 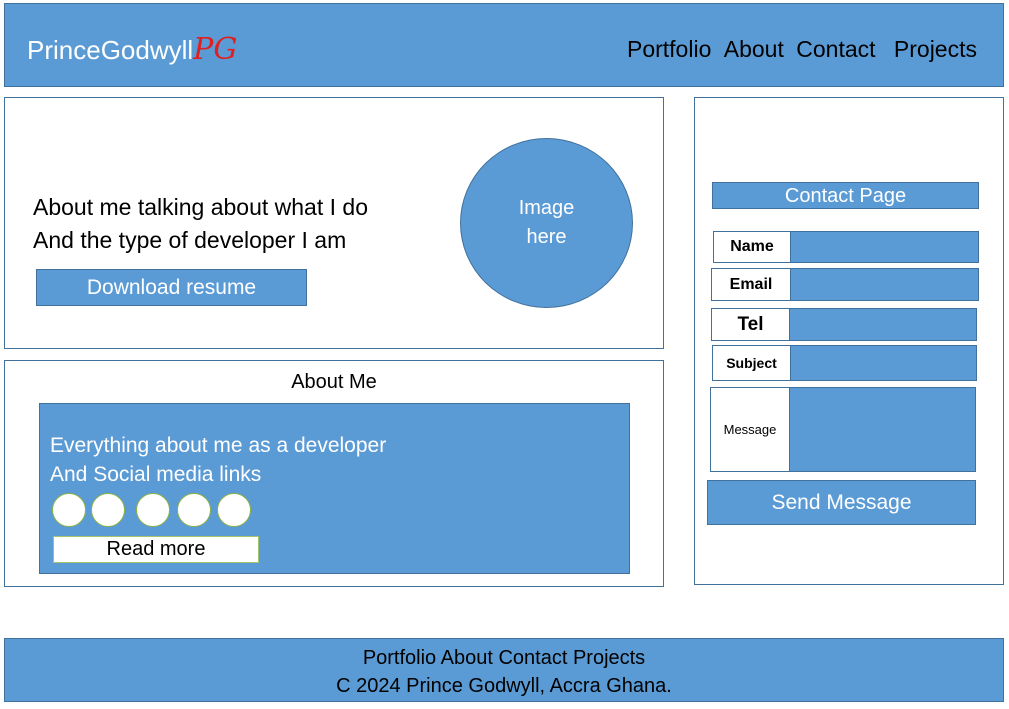 I want to click on contact-title: Contact Page, so click(x=845, y=195).